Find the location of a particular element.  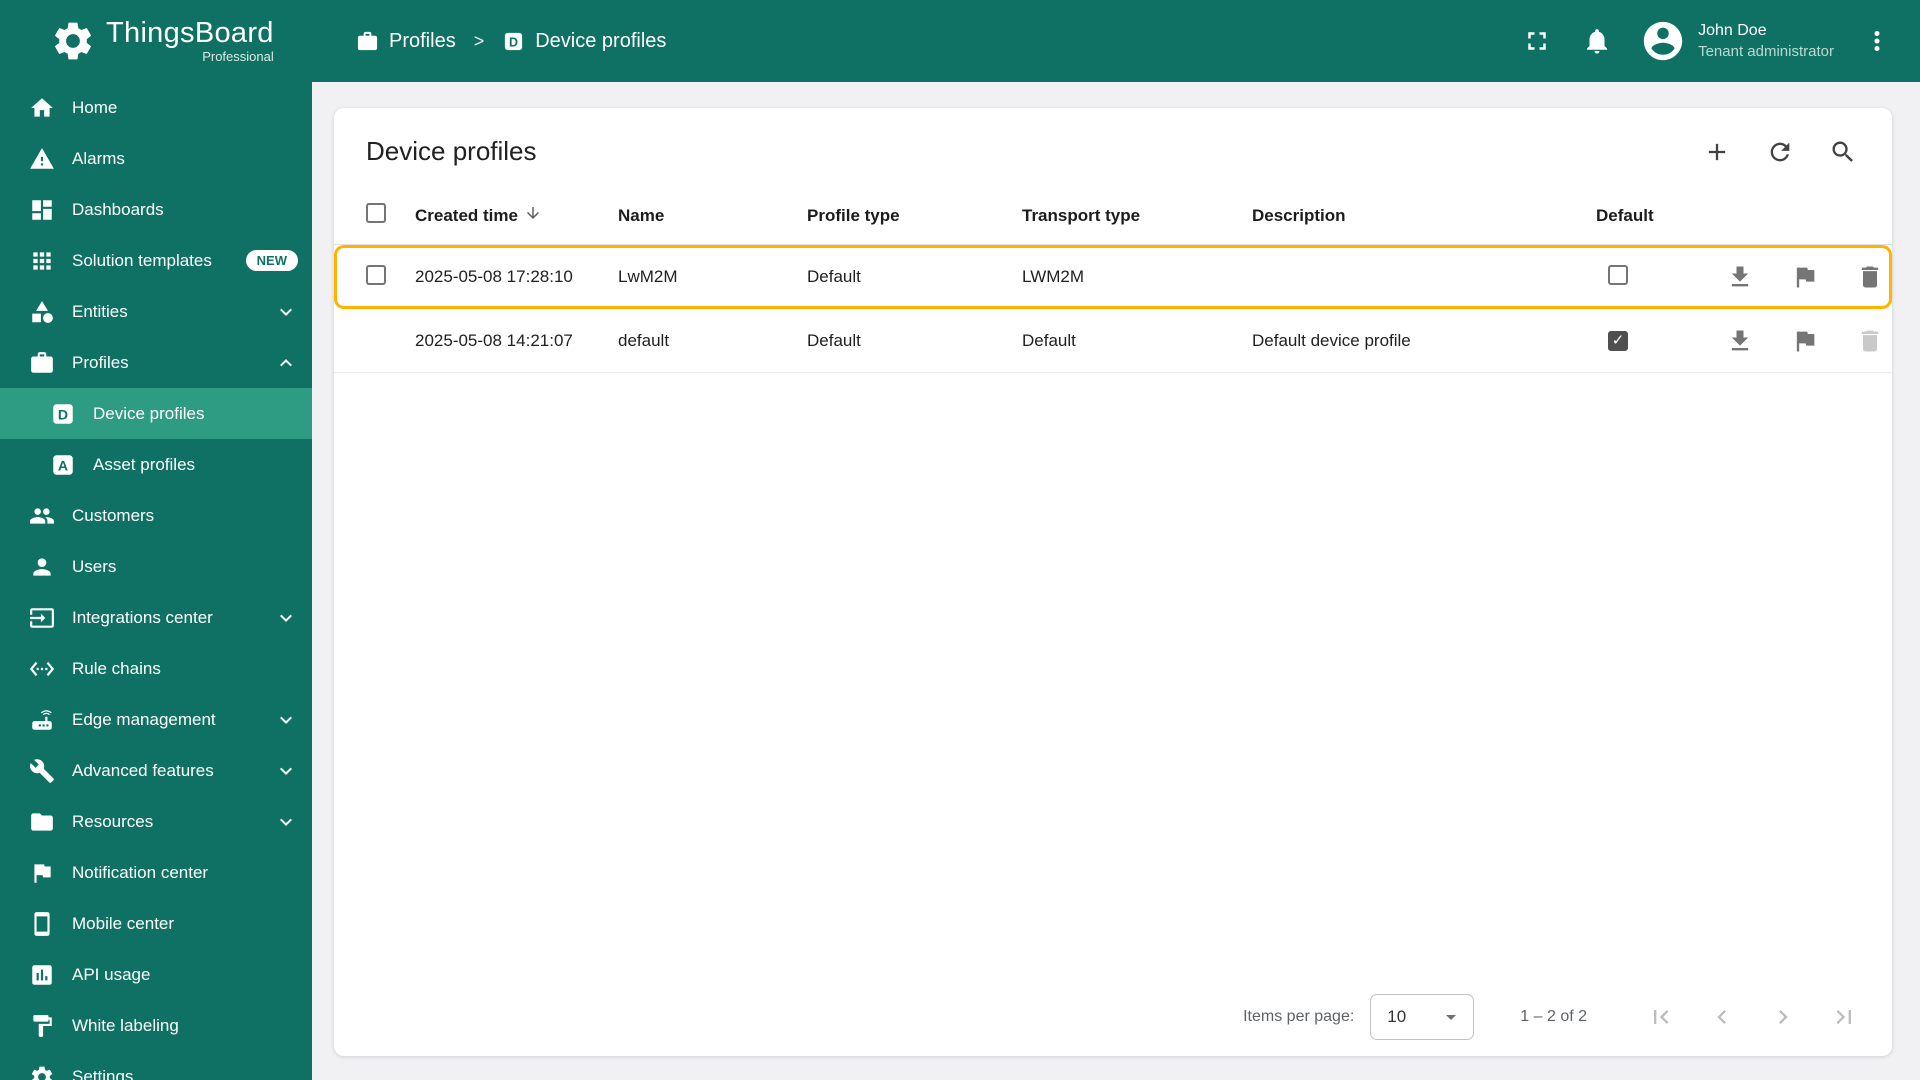

device-profile-icon: D is located at coordinates (514, 41).